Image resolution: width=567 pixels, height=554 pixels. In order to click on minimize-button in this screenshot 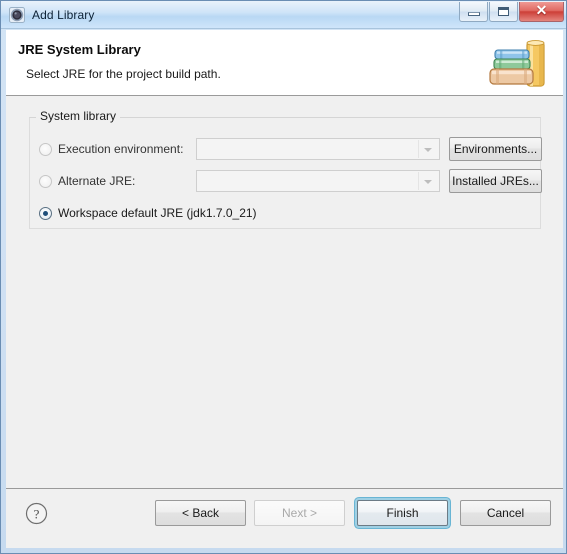, I will do `click(473, 12)`.